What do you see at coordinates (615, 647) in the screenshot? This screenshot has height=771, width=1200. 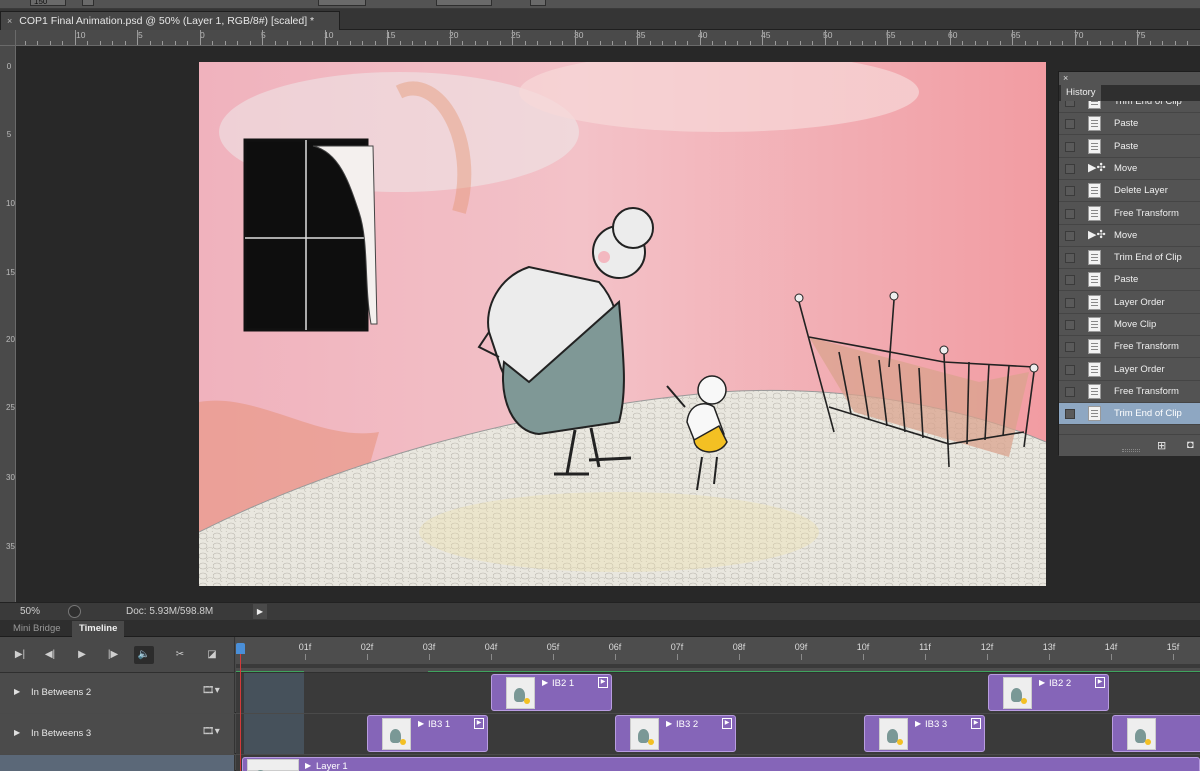 I see `frame-label: 06f` at bounding box center [615, 647].